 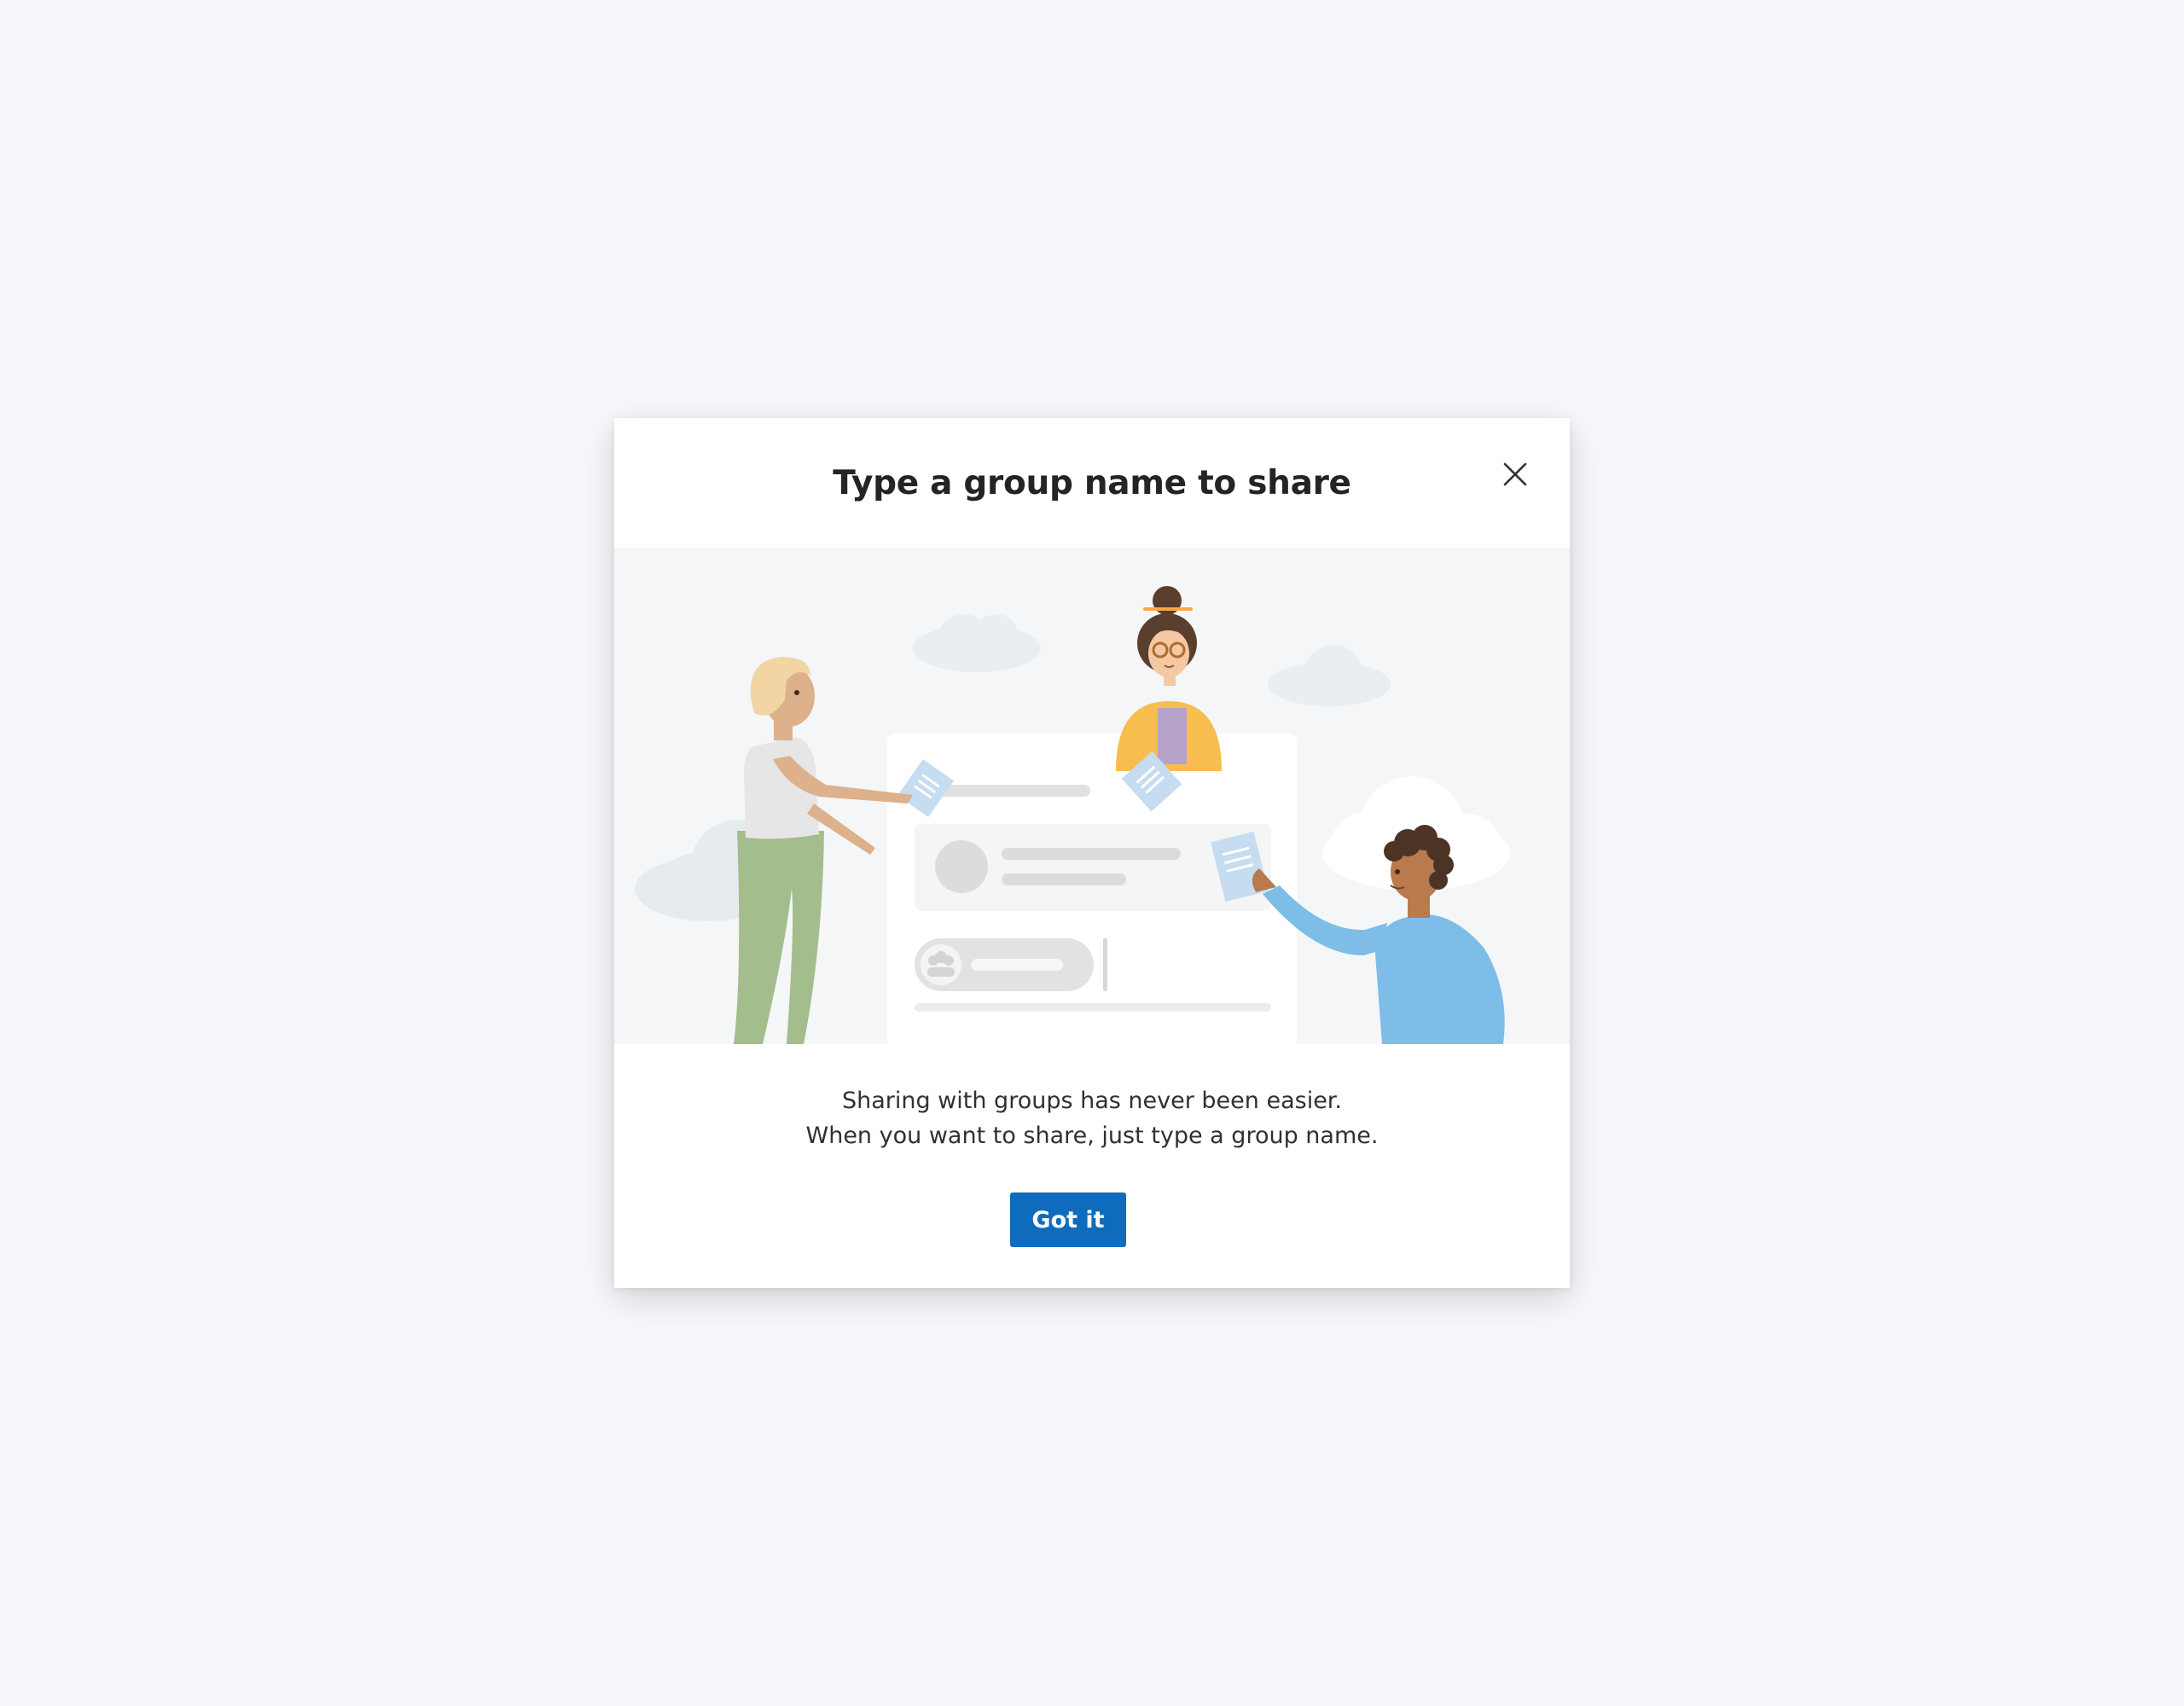 I want to click on dialog-title: Type a group name to share, so click(x=1092, y=483).